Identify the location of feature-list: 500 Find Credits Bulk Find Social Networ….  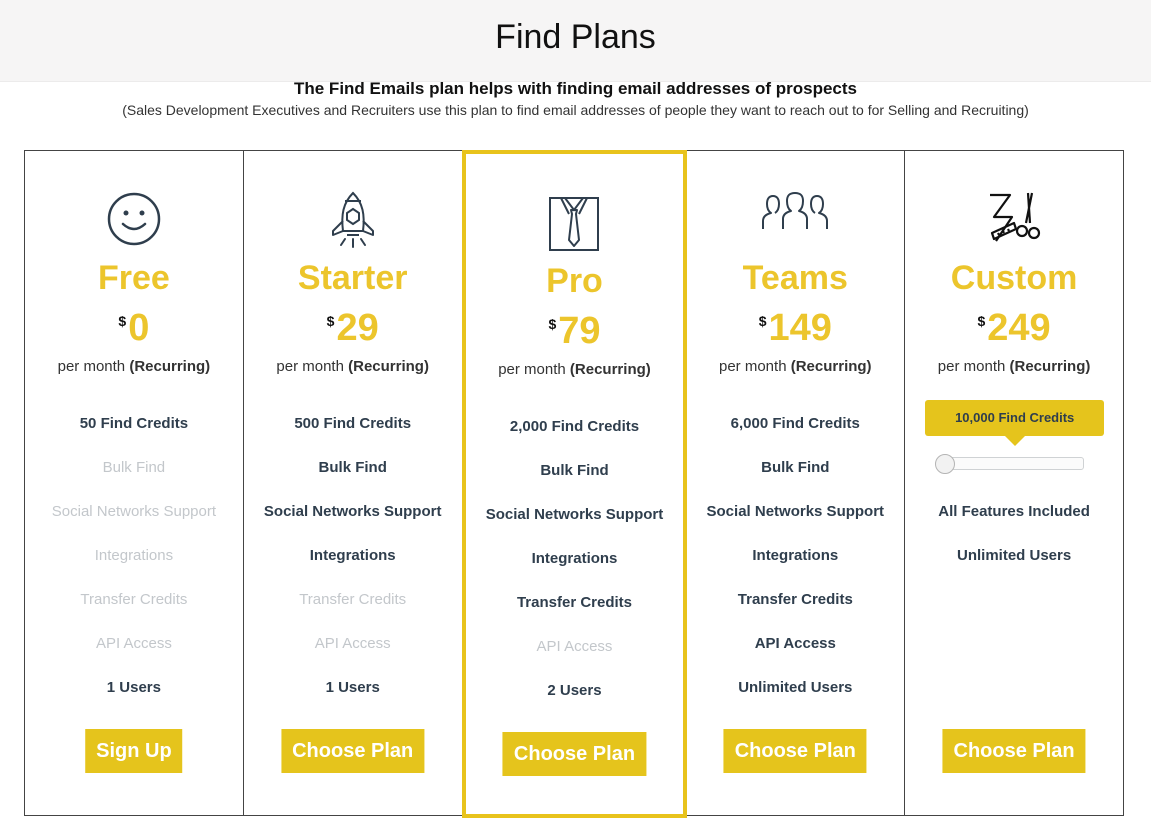
(353, 568).